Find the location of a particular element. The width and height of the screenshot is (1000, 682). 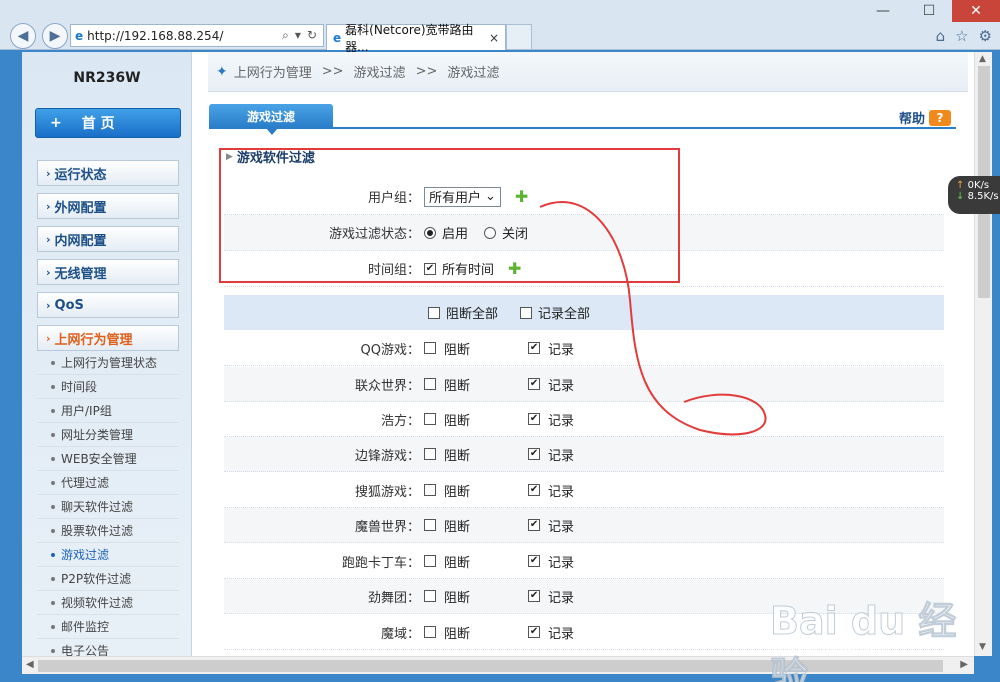

tab-close-icon: × is located at coordinates (497, 38).